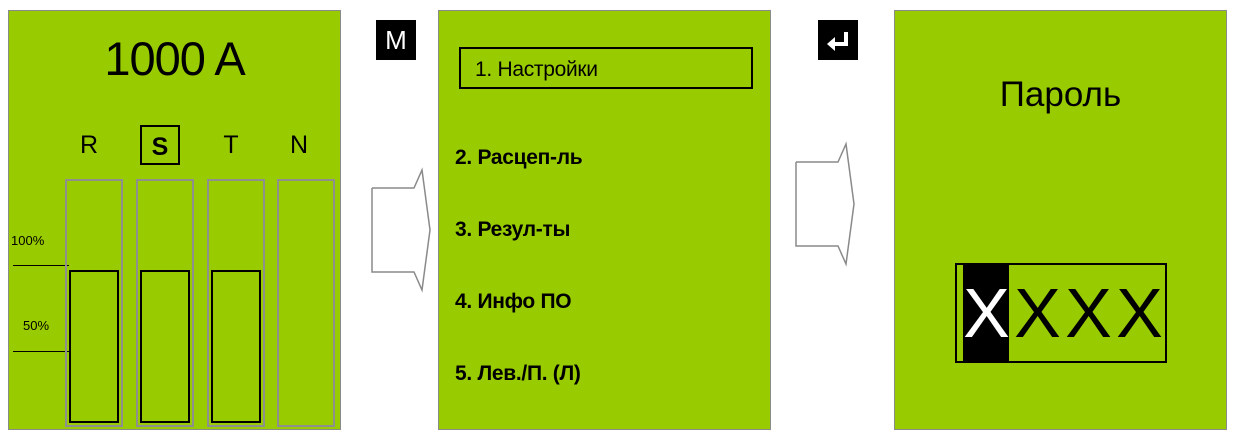 This screenshot has width=1244, height=434. I want to click on scale-label-50: 50%, so click(36, 325).